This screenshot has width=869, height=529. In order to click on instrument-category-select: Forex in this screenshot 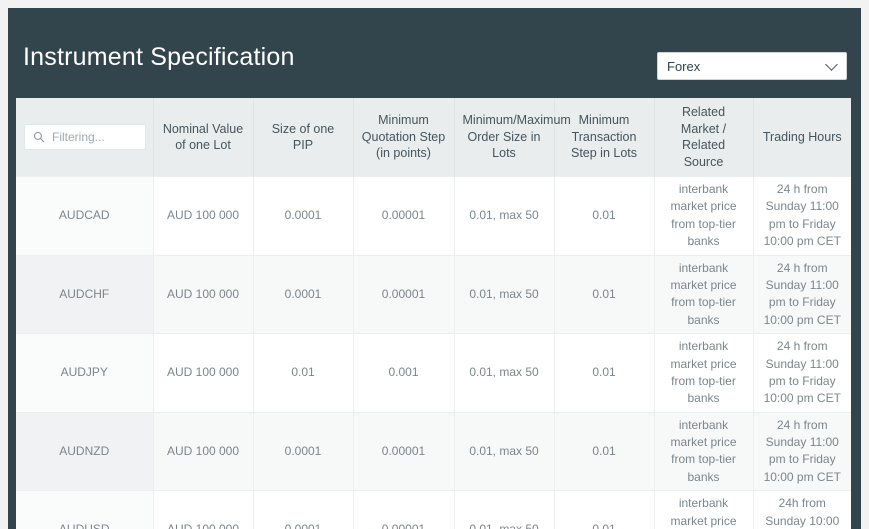, I will do `click(752, 66)`.